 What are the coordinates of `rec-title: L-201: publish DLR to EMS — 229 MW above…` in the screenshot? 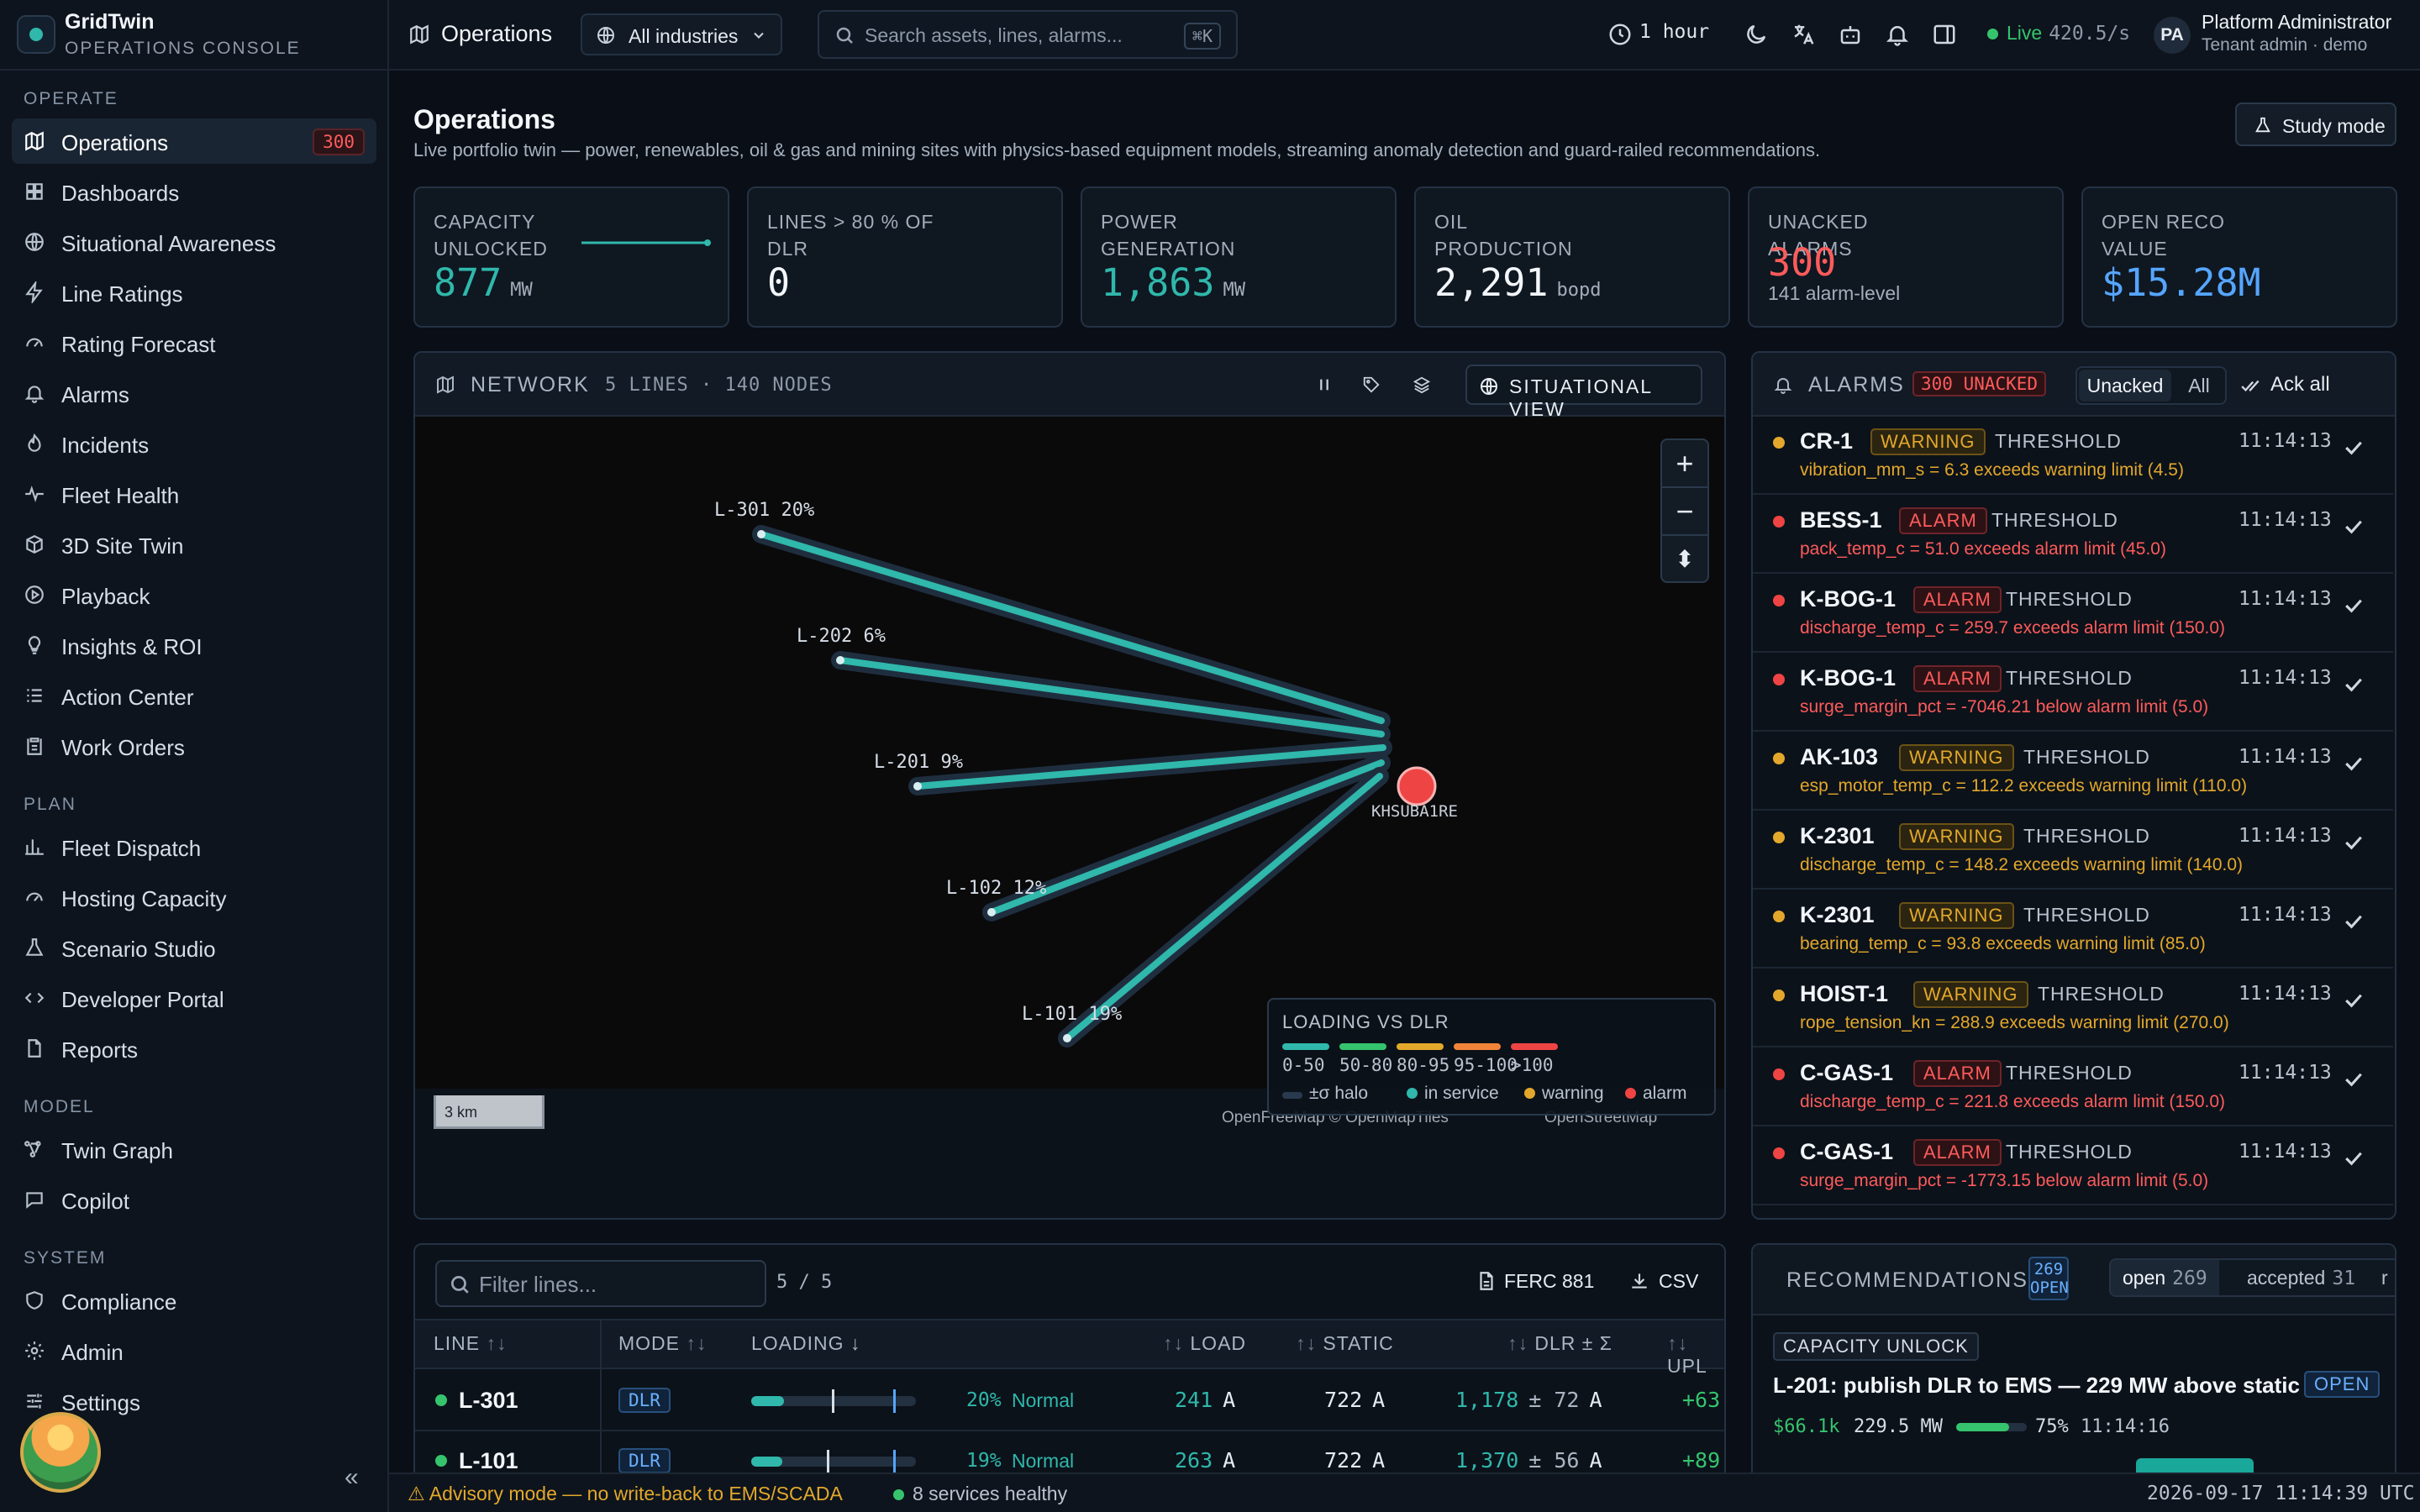 It's located at (2037, 1386).